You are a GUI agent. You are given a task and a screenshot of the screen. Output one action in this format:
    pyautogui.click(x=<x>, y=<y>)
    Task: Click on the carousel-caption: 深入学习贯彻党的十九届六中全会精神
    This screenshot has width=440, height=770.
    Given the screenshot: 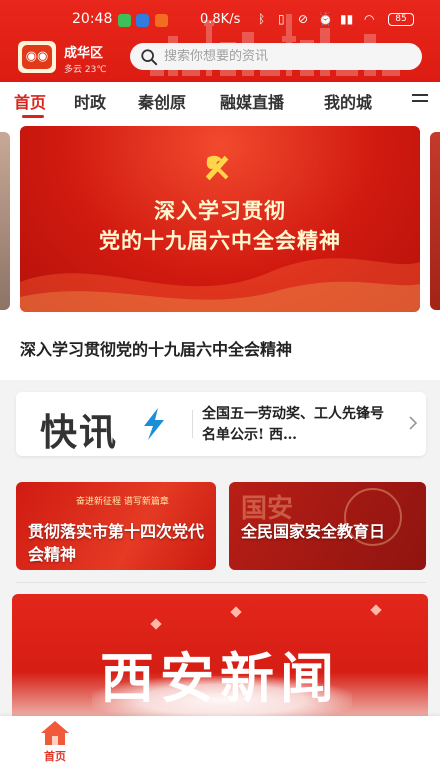 What is the action you would take?
    pyautogui.click(x=156, y=348)
    